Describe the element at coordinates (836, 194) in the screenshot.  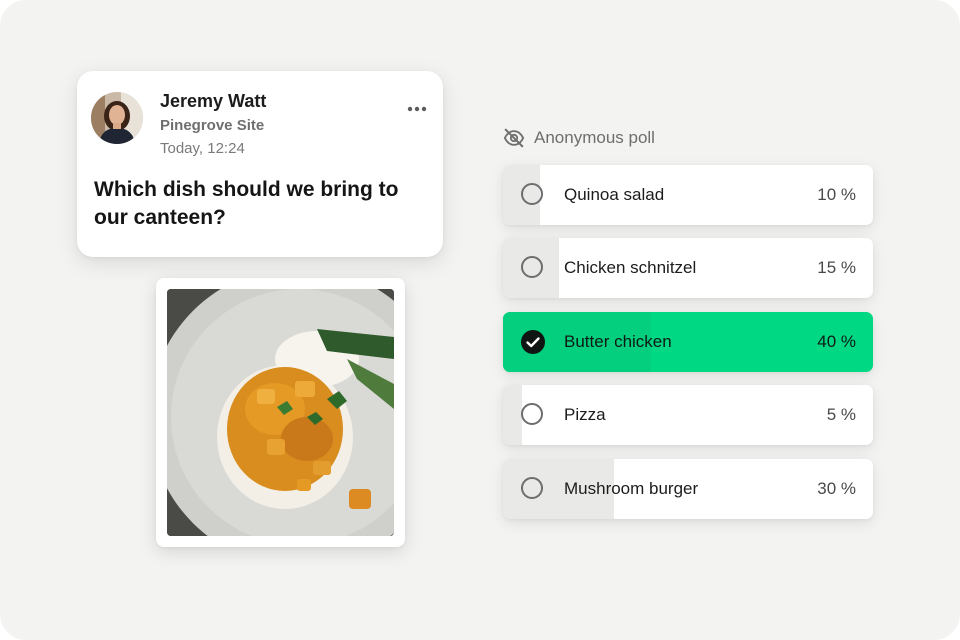
I see `poll-option-percent: 10 %` at that location.